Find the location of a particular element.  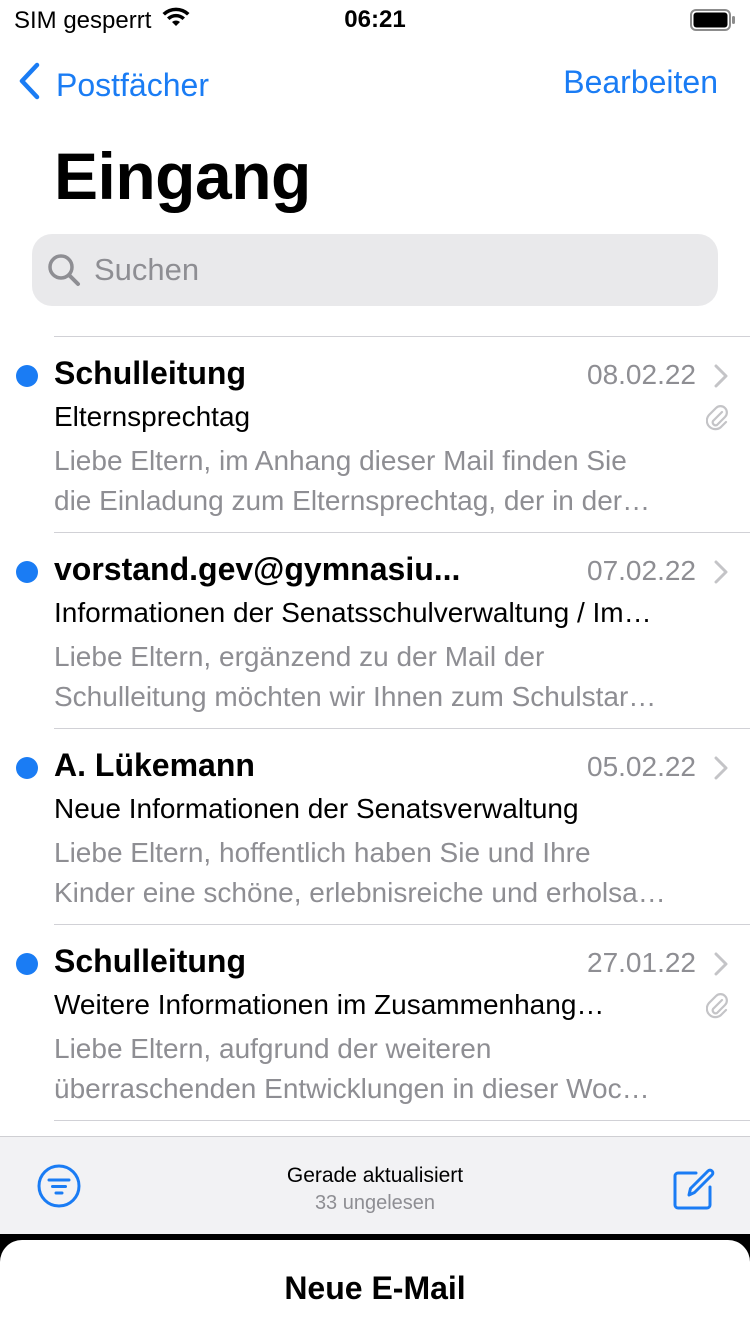

mail-sender: A. Lükemann is located at coordinates (154, 765).